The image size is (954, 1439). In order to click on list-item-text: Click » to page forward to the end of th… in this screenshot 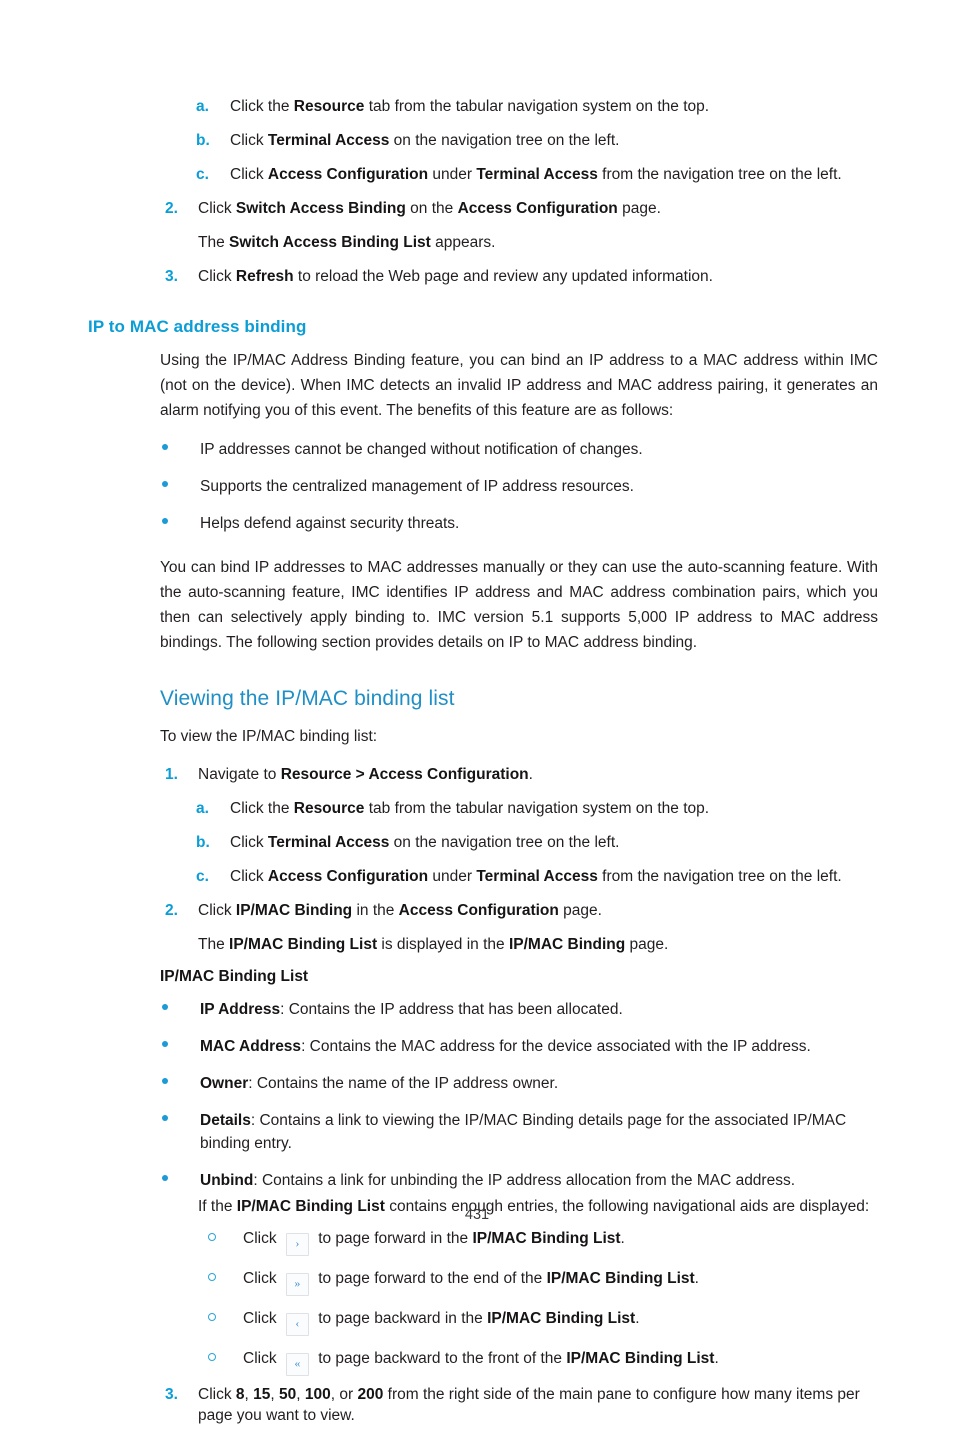, I will do `click(560, 1281)`.